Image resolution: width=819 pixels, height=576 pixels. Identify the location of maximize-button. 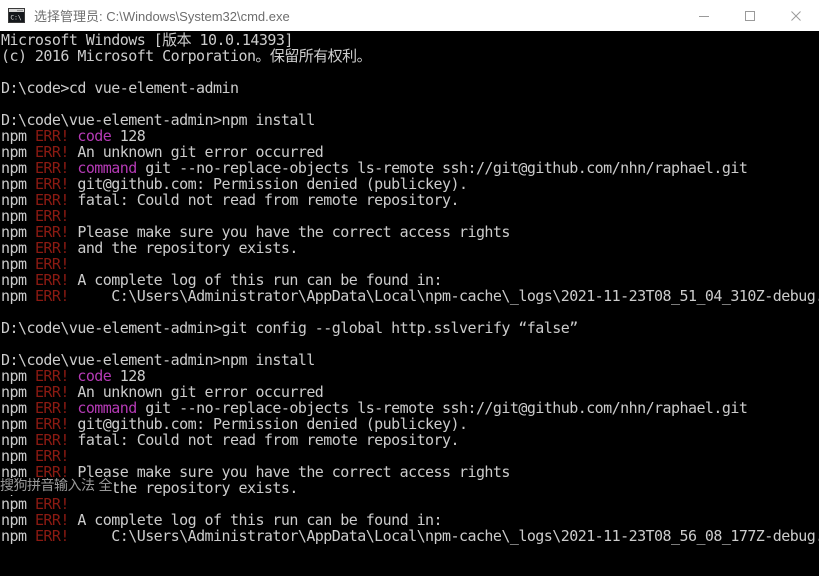
(750, 15).